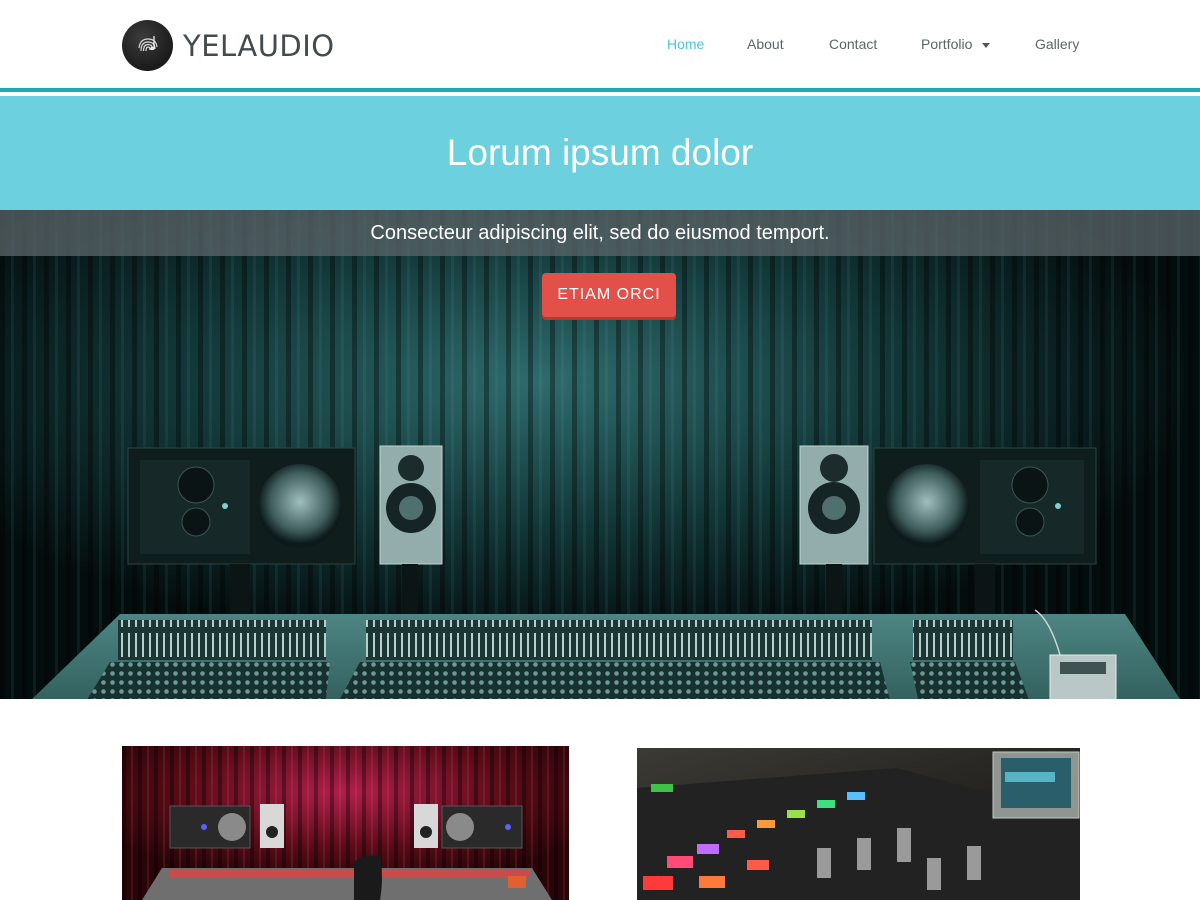 The height and width of the screenshot is (900, 1200). I want to click on nav-gallery: Gallery, so click(1057, 44).